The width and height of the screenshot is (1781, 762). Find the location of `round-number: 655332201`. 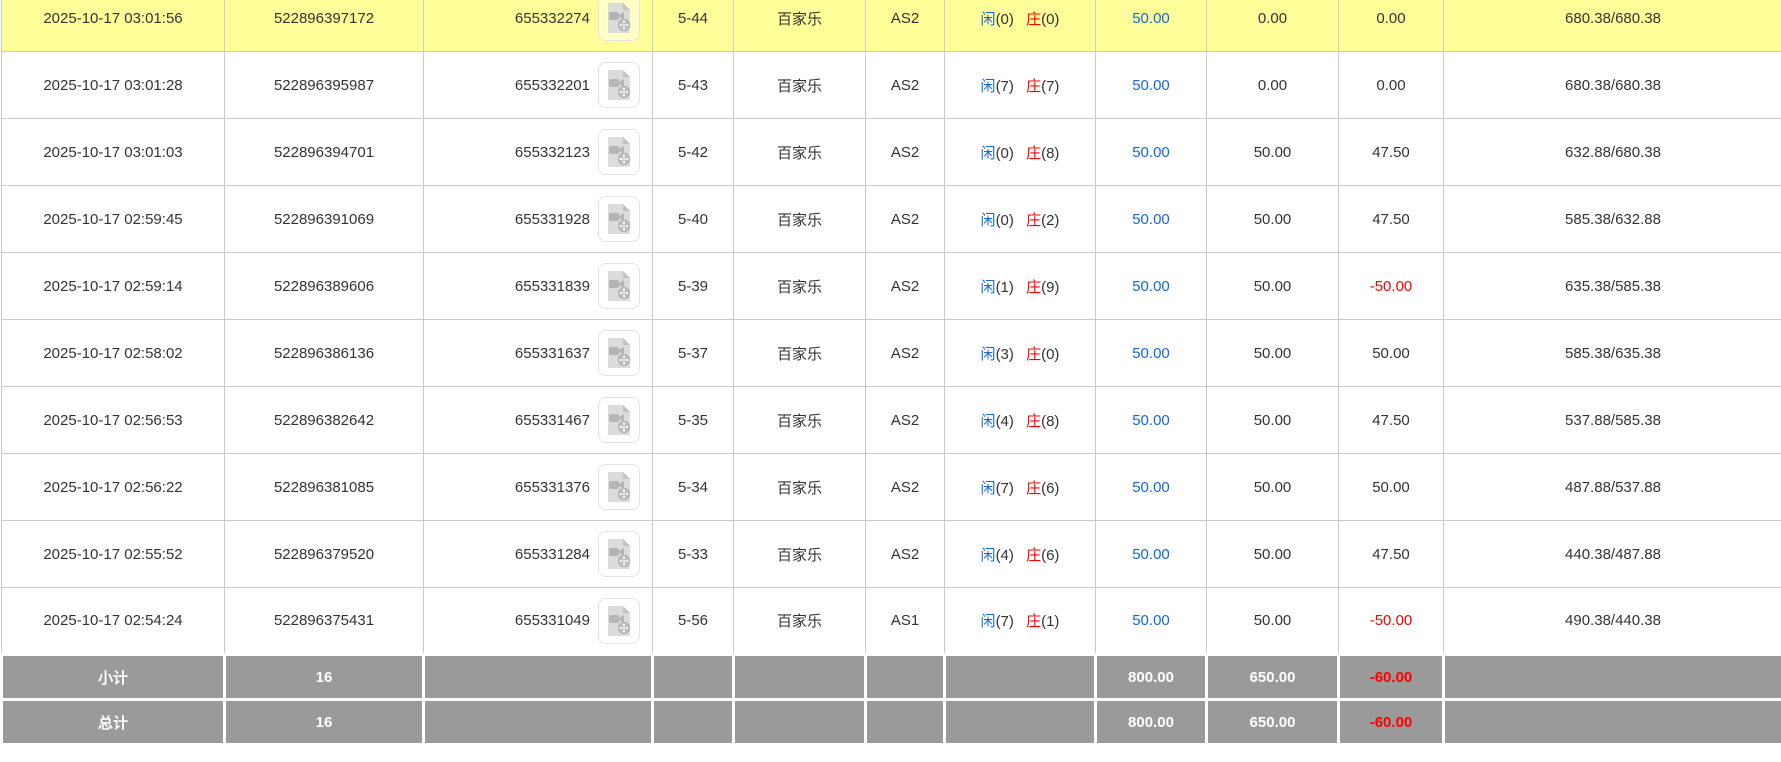

round-number: 655332201 is located at coordinates (552, 85).